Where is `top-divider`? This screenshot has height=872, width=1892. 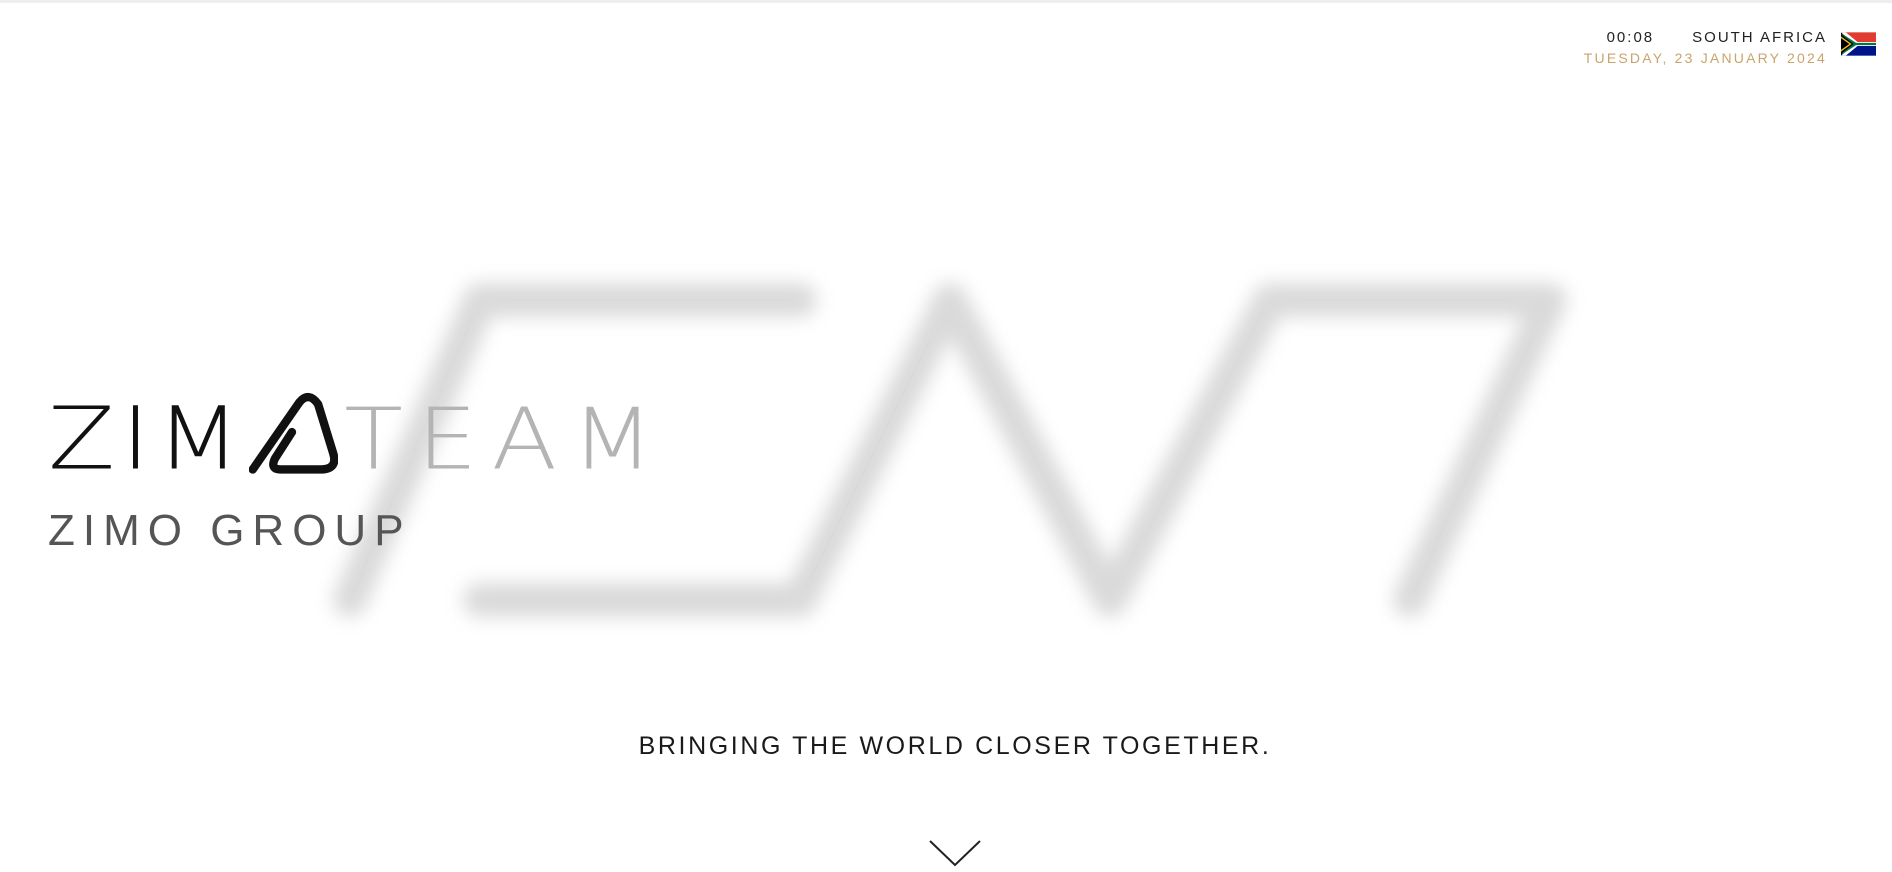
top-divider is located at coordinates (946, 1).